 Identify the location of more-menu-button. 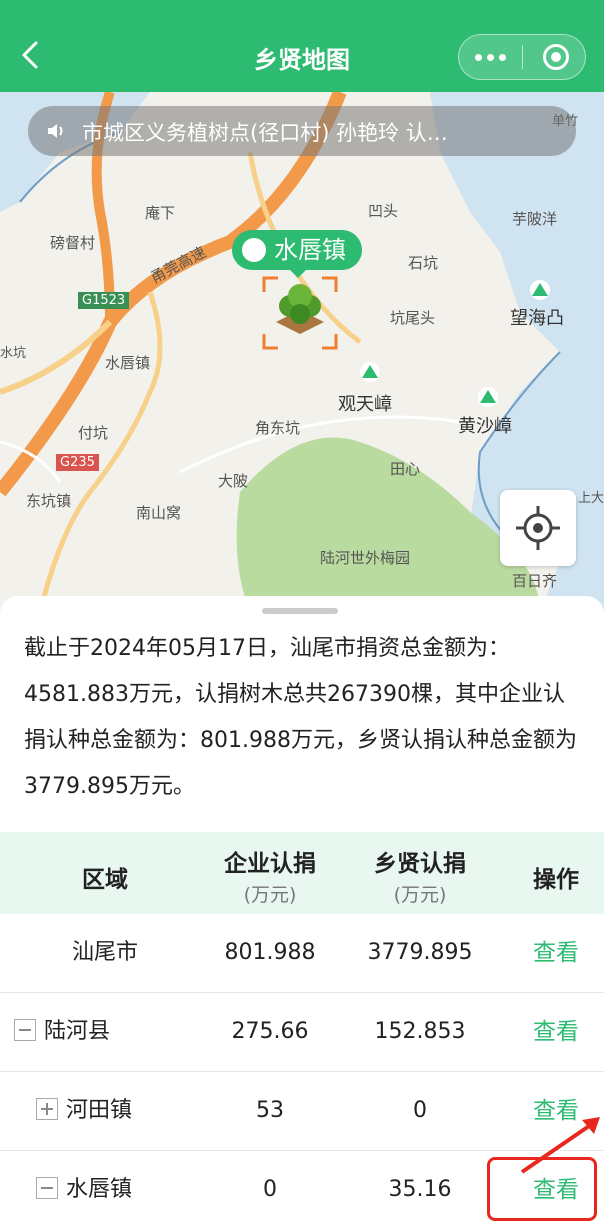
(490, 57).